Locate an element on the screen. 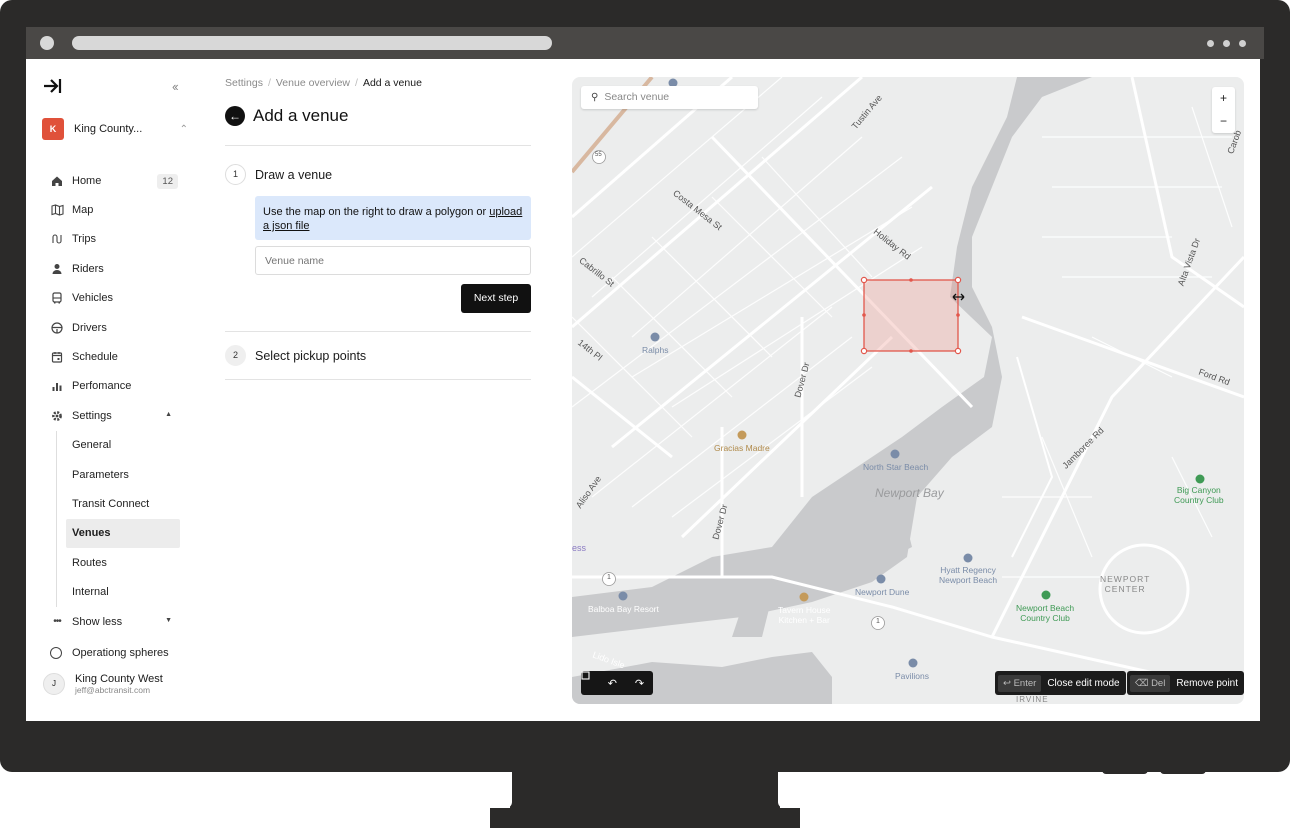 This screenshot has width=1290, height=828. zoom-in-button: + is located at coordinates (1223, 98).